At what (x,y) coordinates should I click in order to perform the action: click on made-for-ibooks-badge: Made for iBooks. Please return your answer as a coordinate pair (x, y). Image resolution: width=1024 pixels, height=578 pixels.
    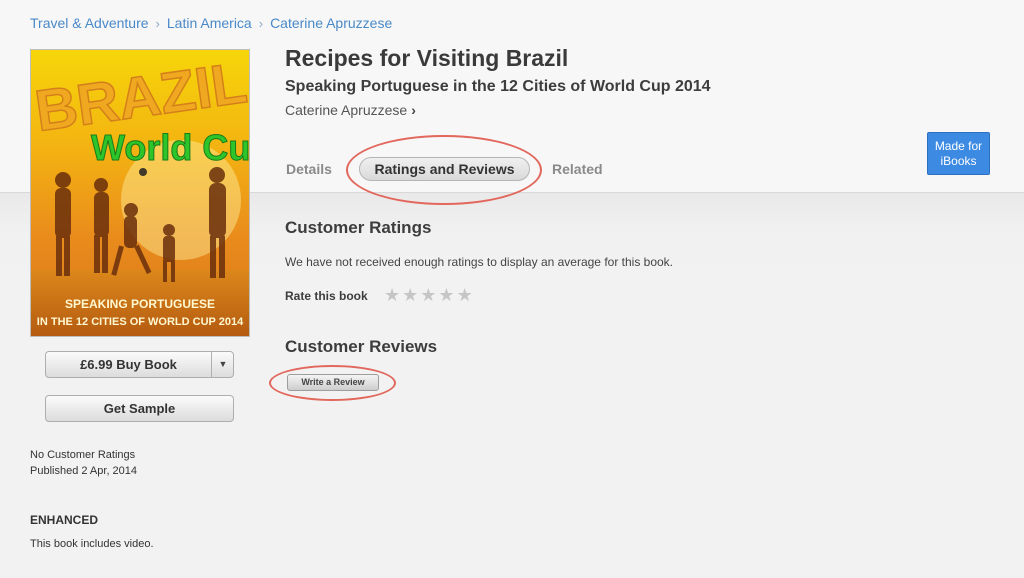
    Looking at the image, I should click on (958, 153).